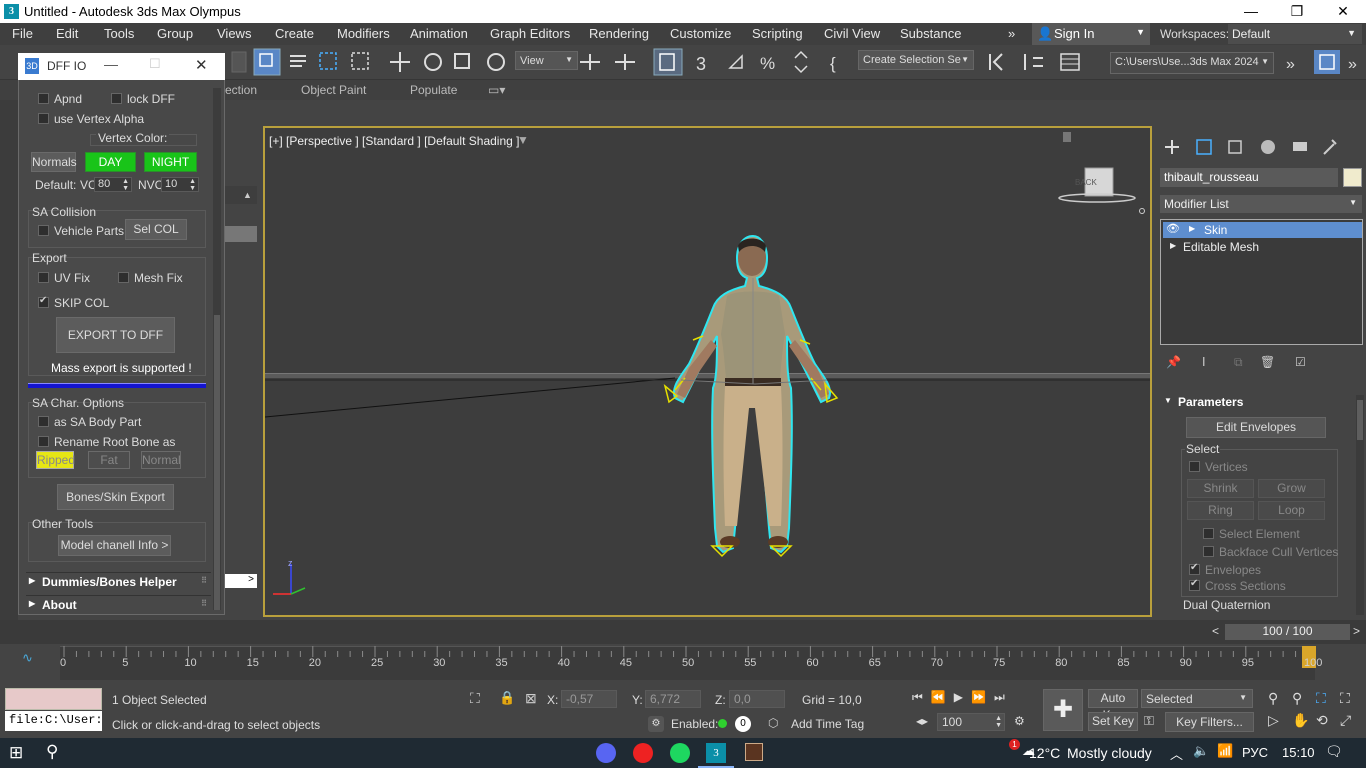  What do you see at coordinates (619, 33) in the screenshot?
I see `menu-rendering: Rendering` at bounding box center [619, 33].